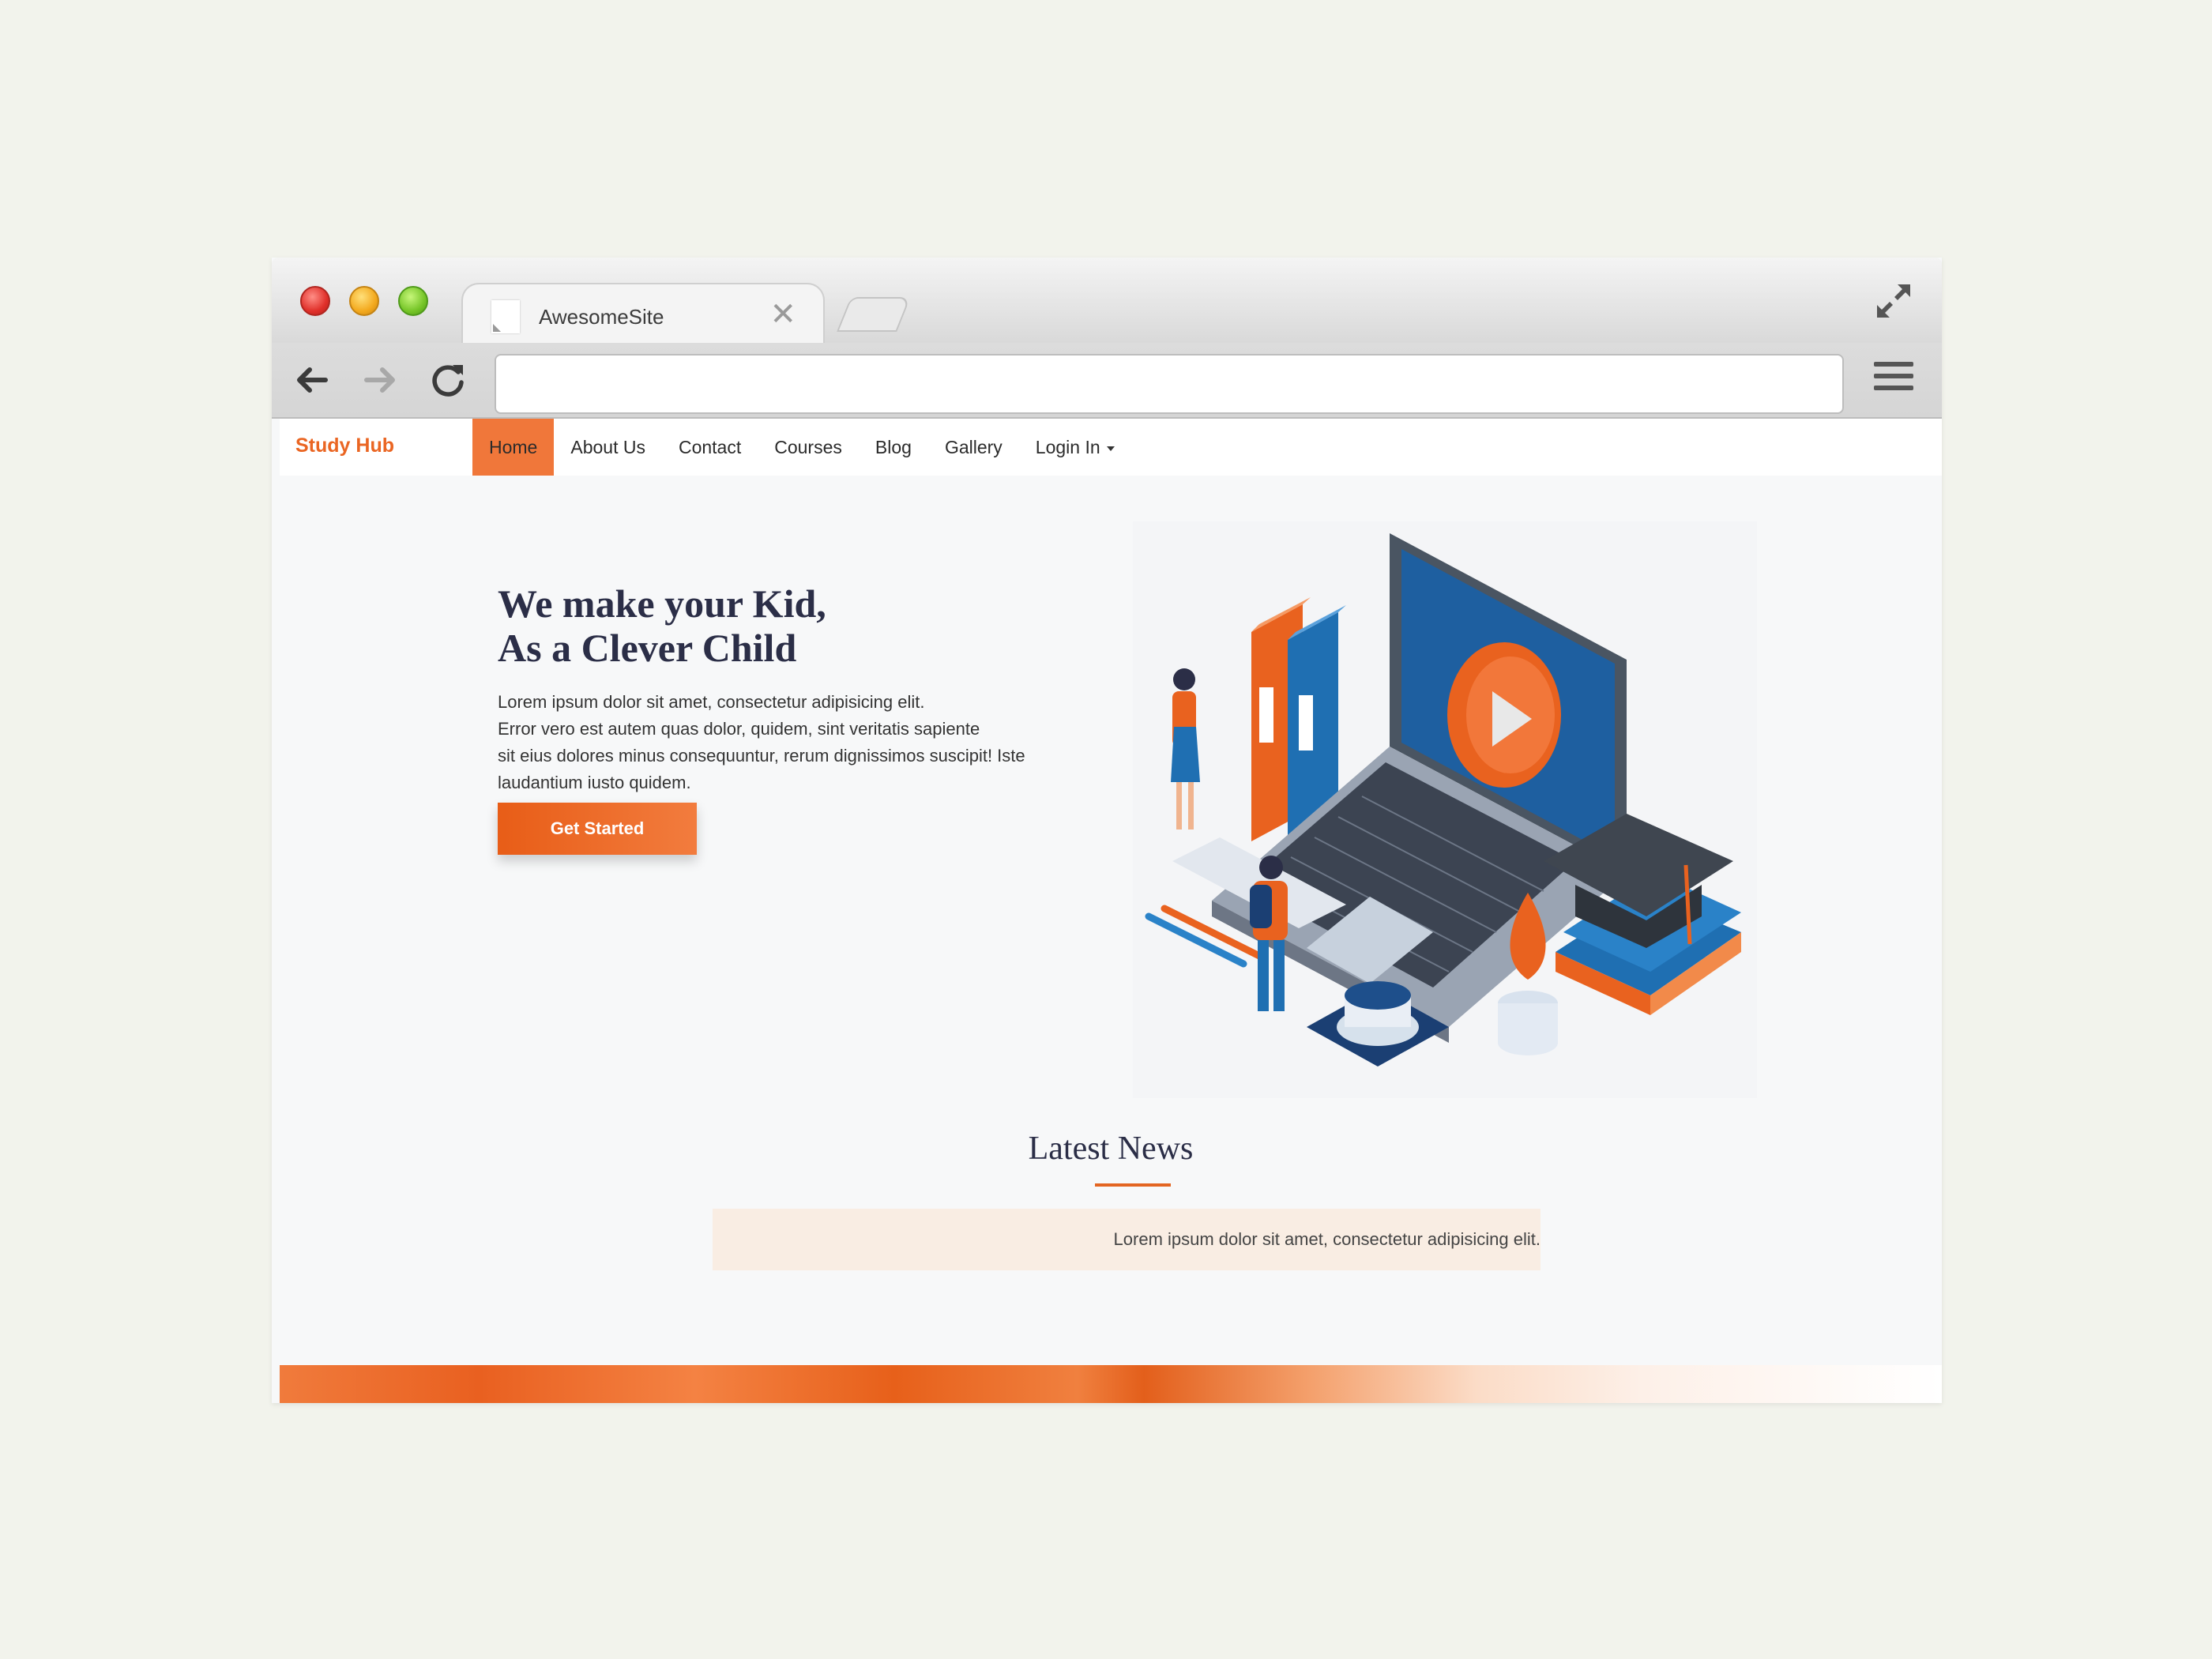 The width and height of the screenshot is (2212, 1659). I want to click on hero-text-line: laudantium iusto quidem., so click(595, 783).